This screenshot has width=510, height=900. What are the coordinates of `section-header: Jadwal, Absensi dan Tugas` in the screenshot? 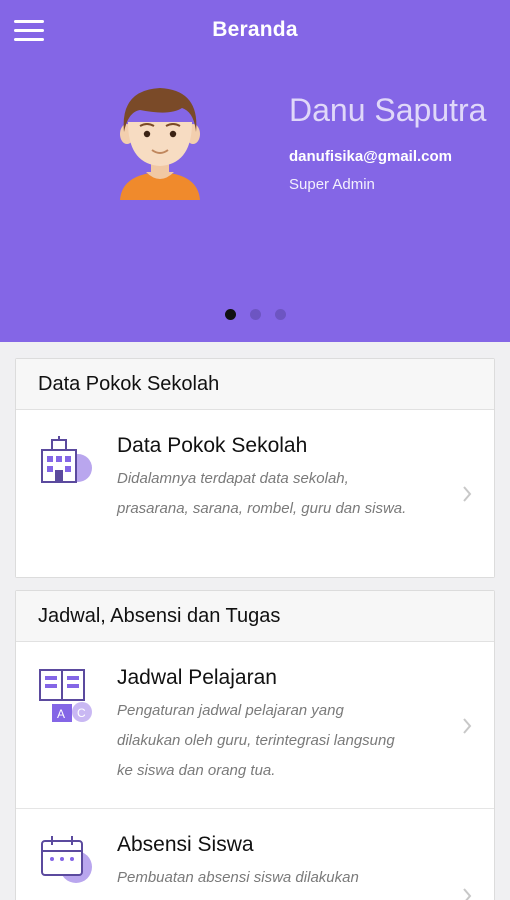 It's located at (255, 616).